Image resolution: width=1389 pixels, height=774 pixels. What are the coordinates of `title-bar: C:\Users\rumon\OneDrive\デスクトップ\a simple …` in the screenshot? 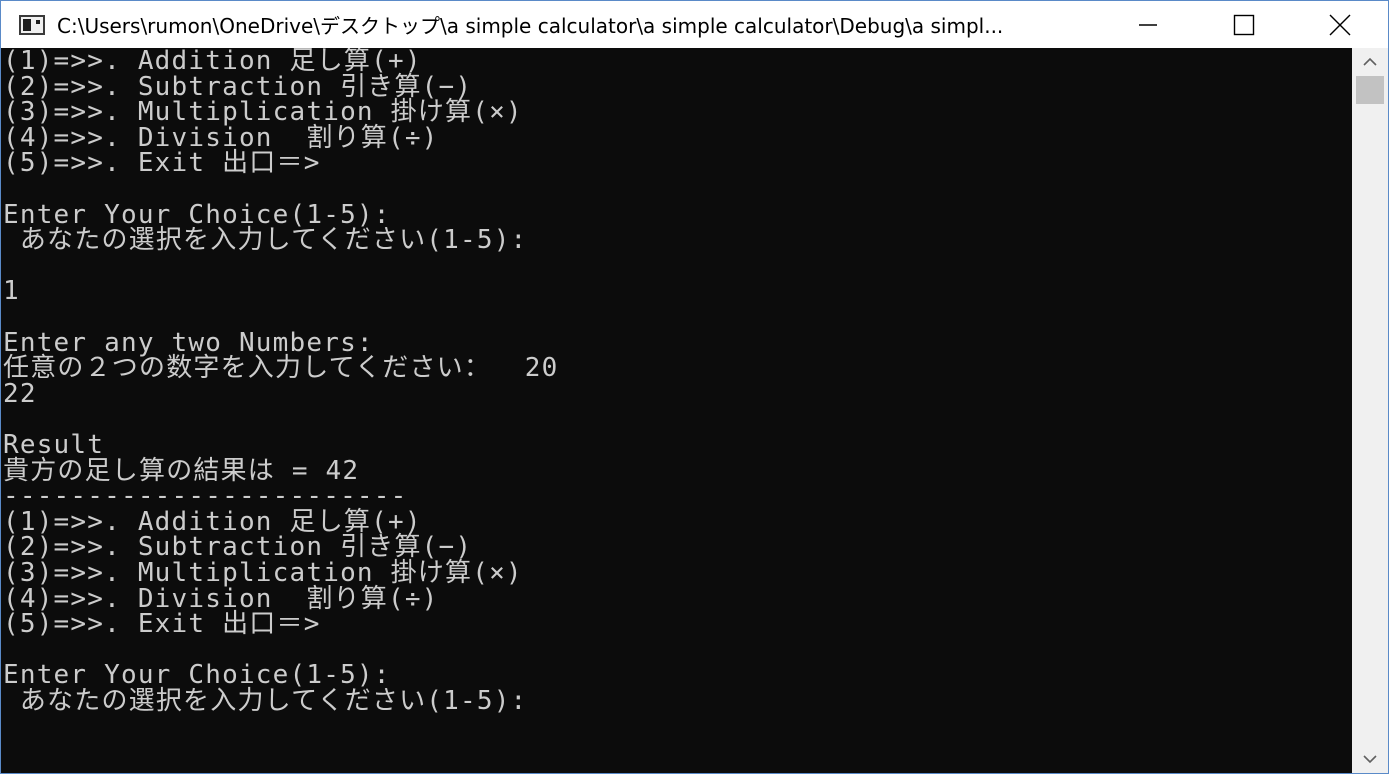 It's located at (694, 24).